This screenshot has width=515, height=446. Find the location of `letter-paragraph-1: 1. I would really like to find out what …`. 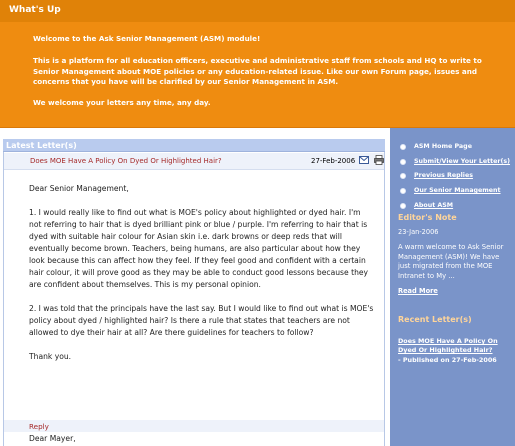

letter-paragraph-1: 1. I would really like to find out what … is located at coordinates (199, 248).